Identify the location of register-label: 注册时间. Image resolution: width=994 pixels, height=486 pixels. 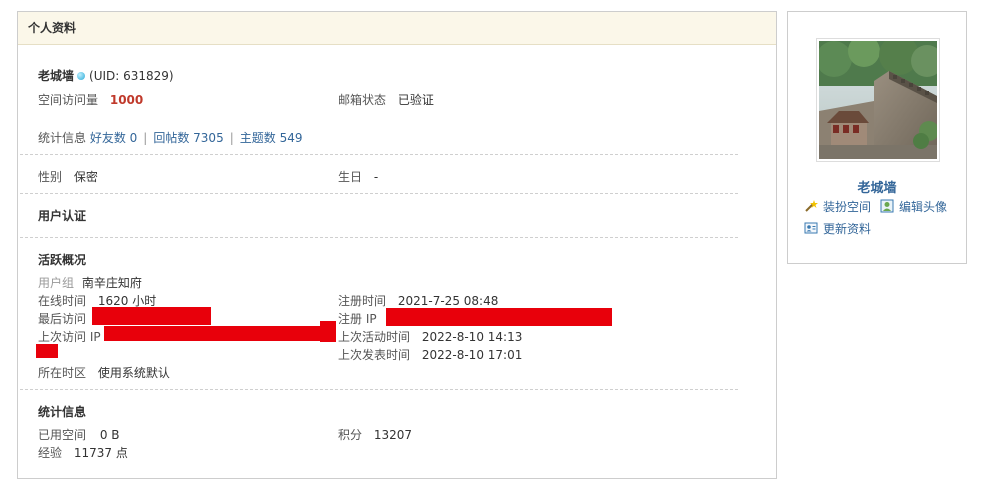
(362, 301).